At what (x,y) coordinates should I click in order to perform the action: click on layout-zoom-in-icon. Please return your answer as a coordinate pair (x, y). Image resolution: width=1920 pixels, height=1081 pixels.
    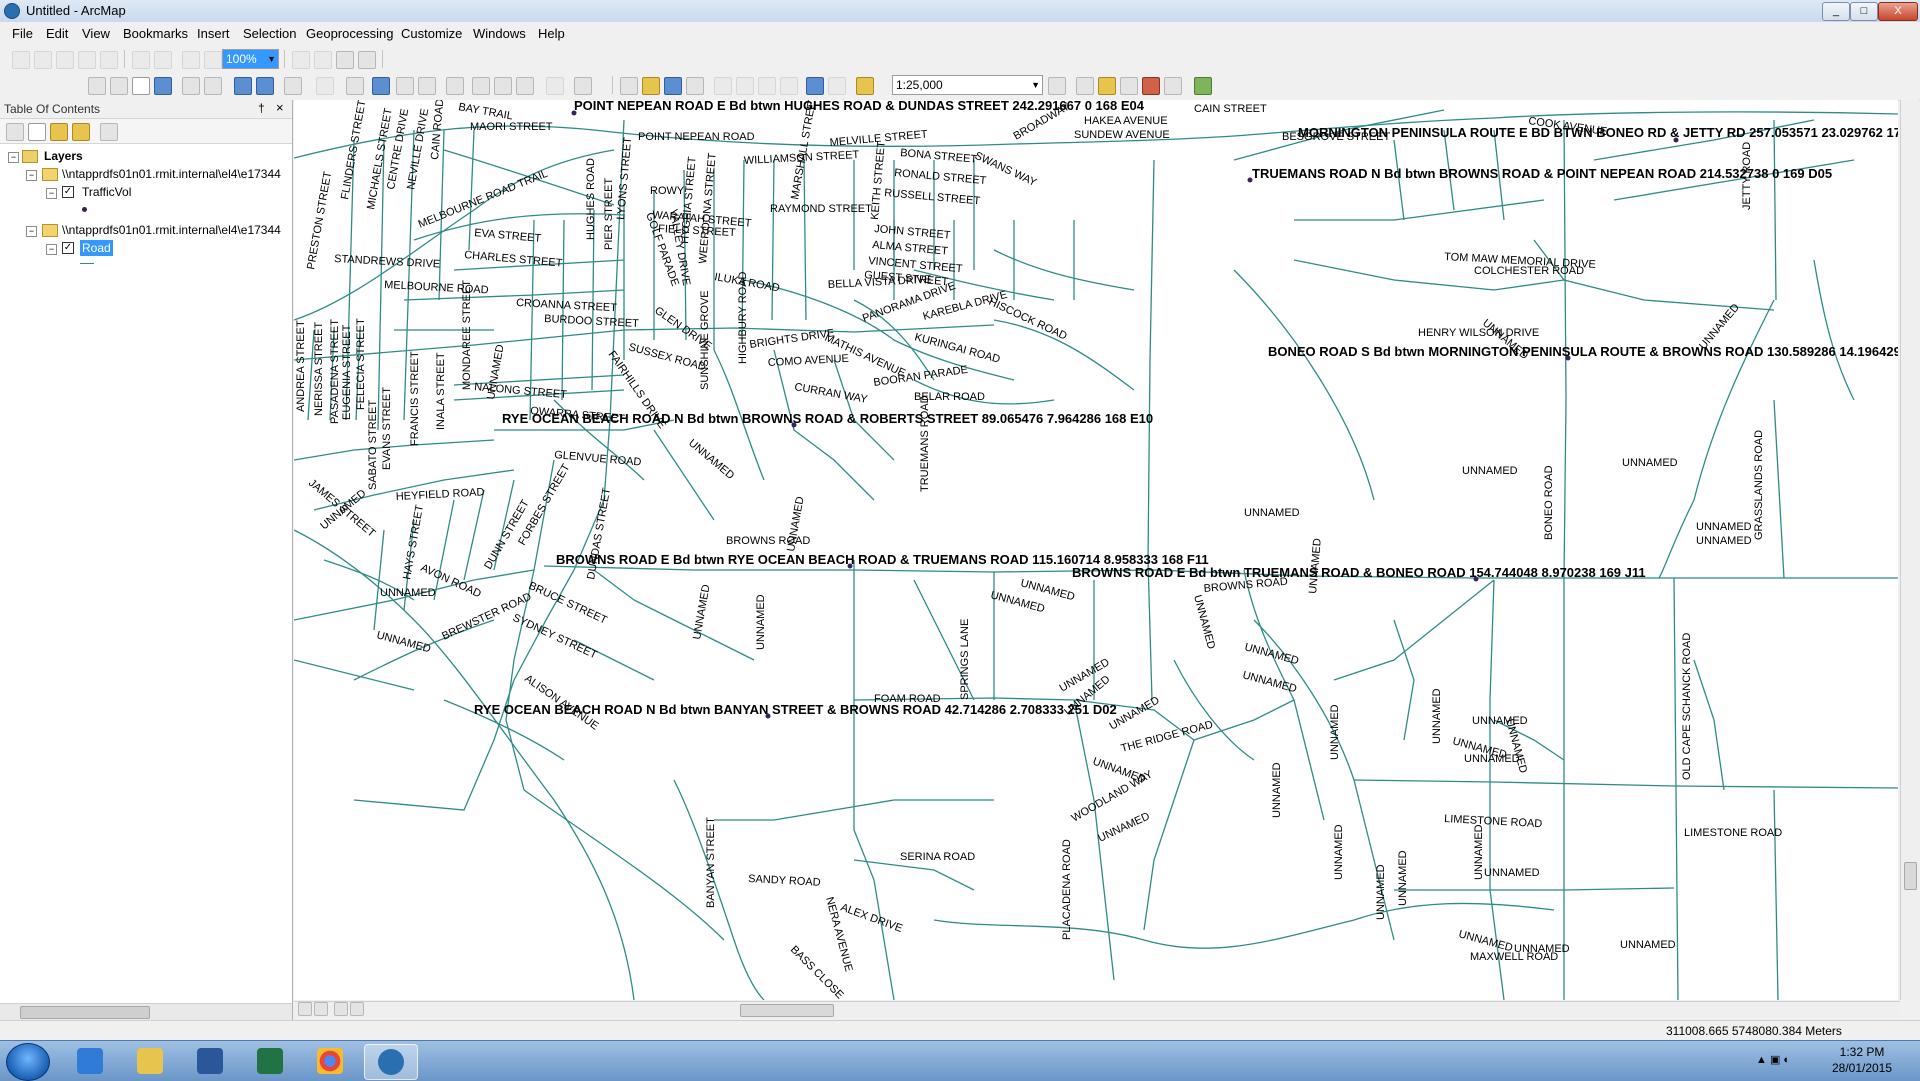
    Looking at the image, I should click on (141, 60).